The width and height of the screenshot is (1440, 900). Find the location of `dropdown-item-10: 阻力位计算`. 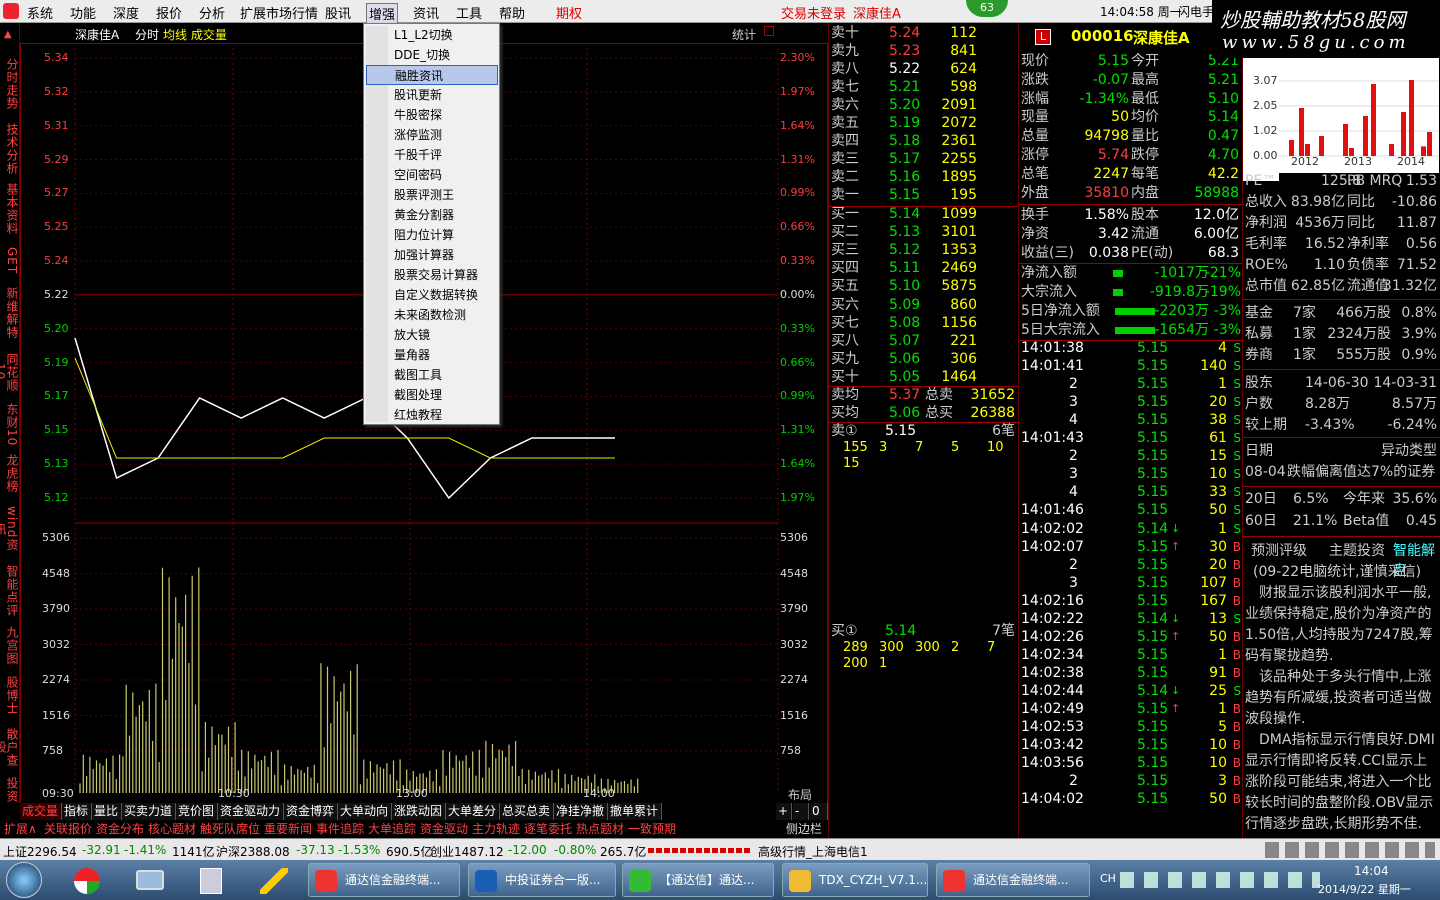

dropdown-item-10: 阻力位计算 is located at coordinates (432, 235).